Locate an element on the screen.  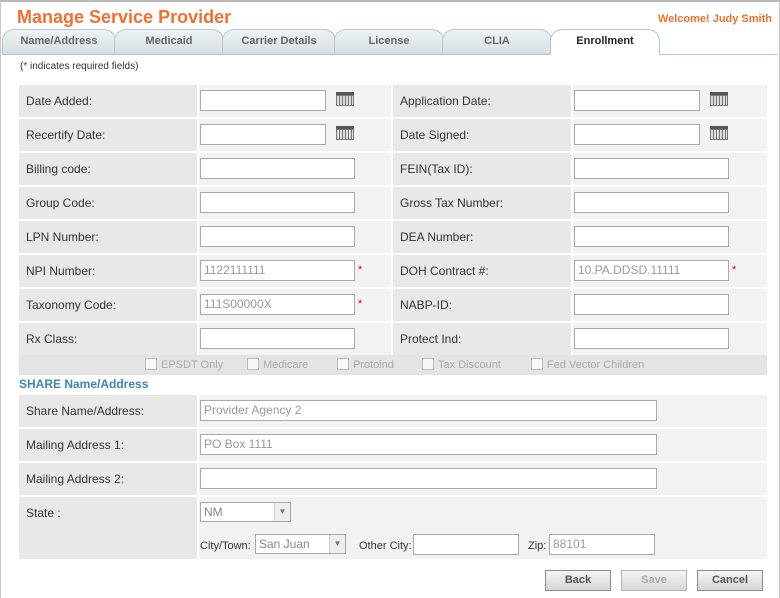
doh-contract-label: DOH Contract #: is located at coordinates (444, 271).